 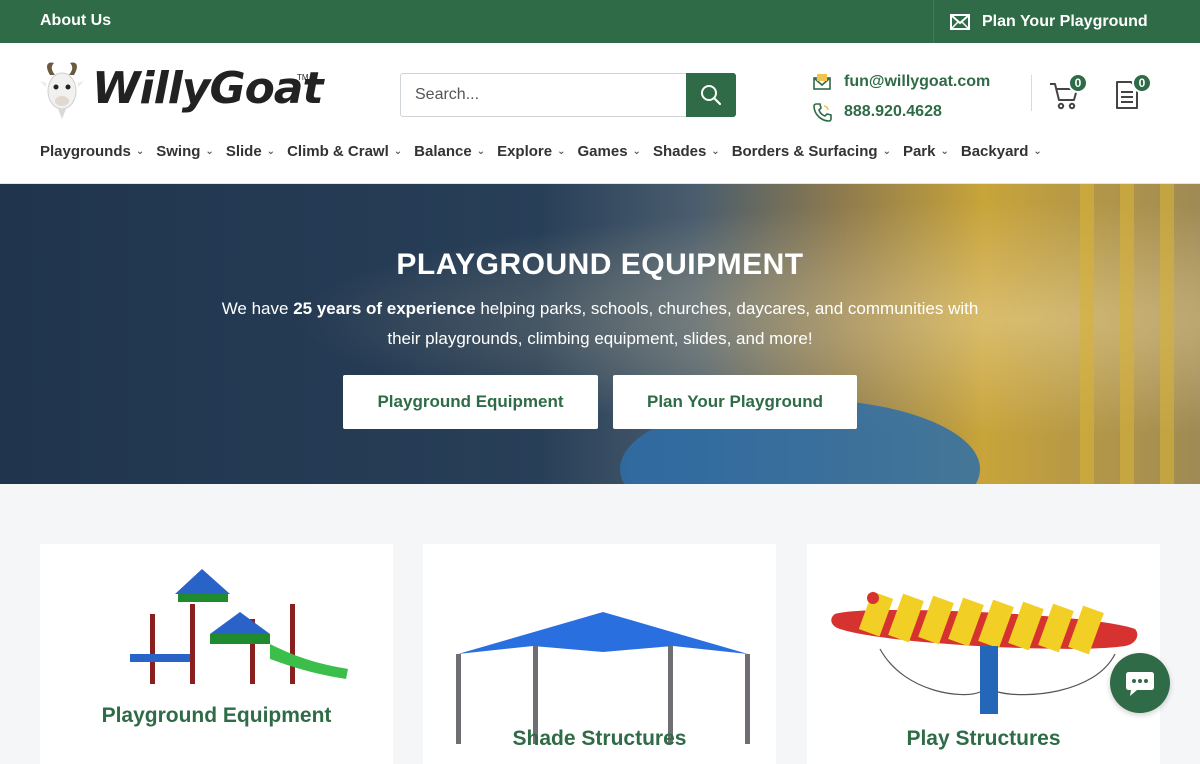 I want to click on quote-list-button: 0, so click(x=1132, y=93).